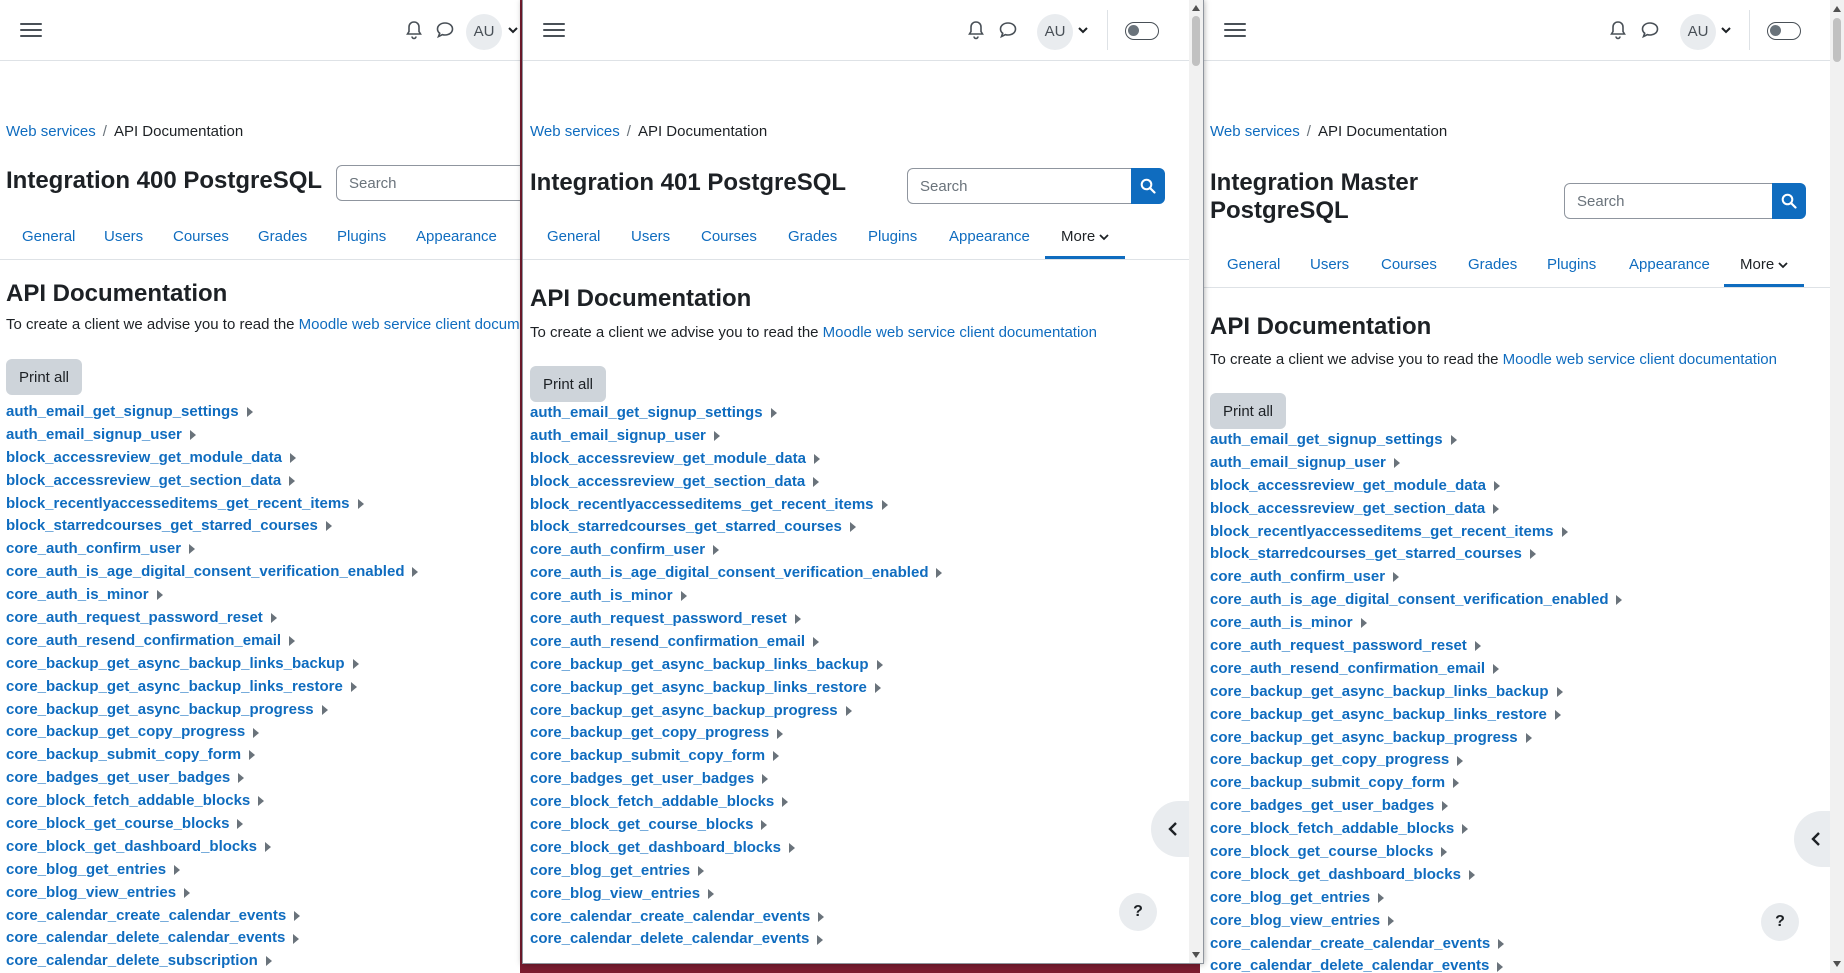  I want to click on tab-more: More, so click(1764, 267).